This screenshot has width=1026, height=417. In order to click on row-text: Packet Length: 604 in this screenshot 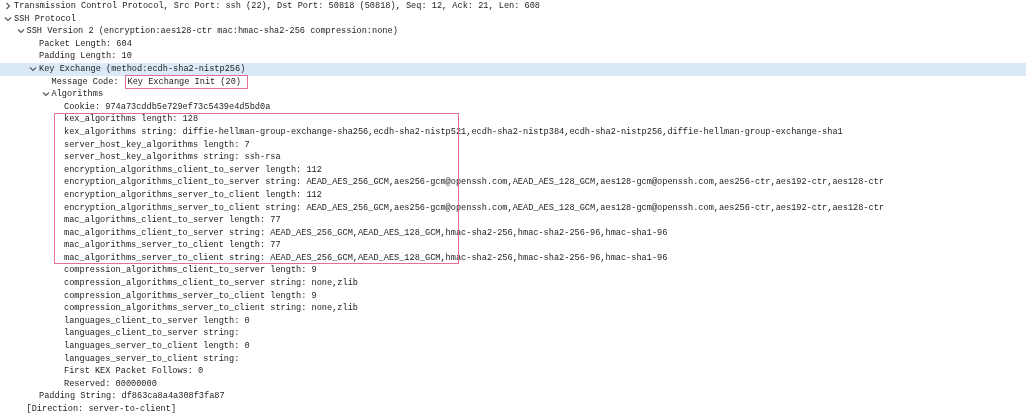, I will do `click(85, 44)`.